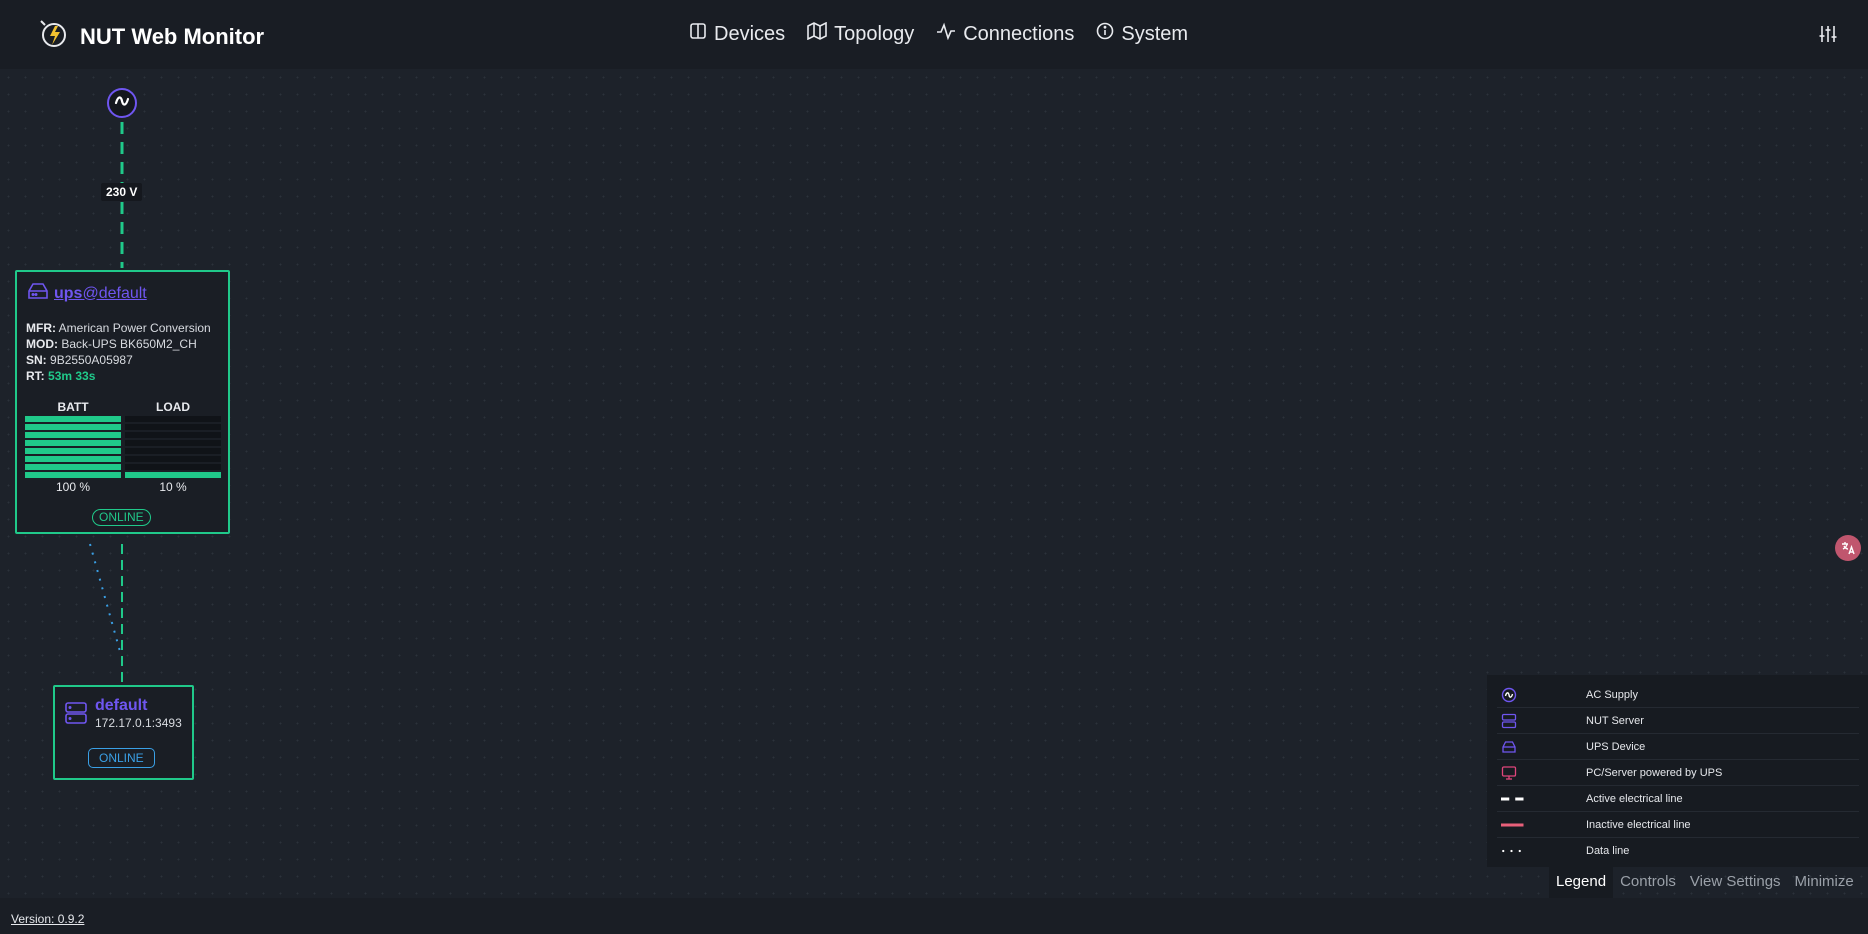  Describe the element at coordinates (1511, 825) in the screenshot. I see `solid-line` at that location.